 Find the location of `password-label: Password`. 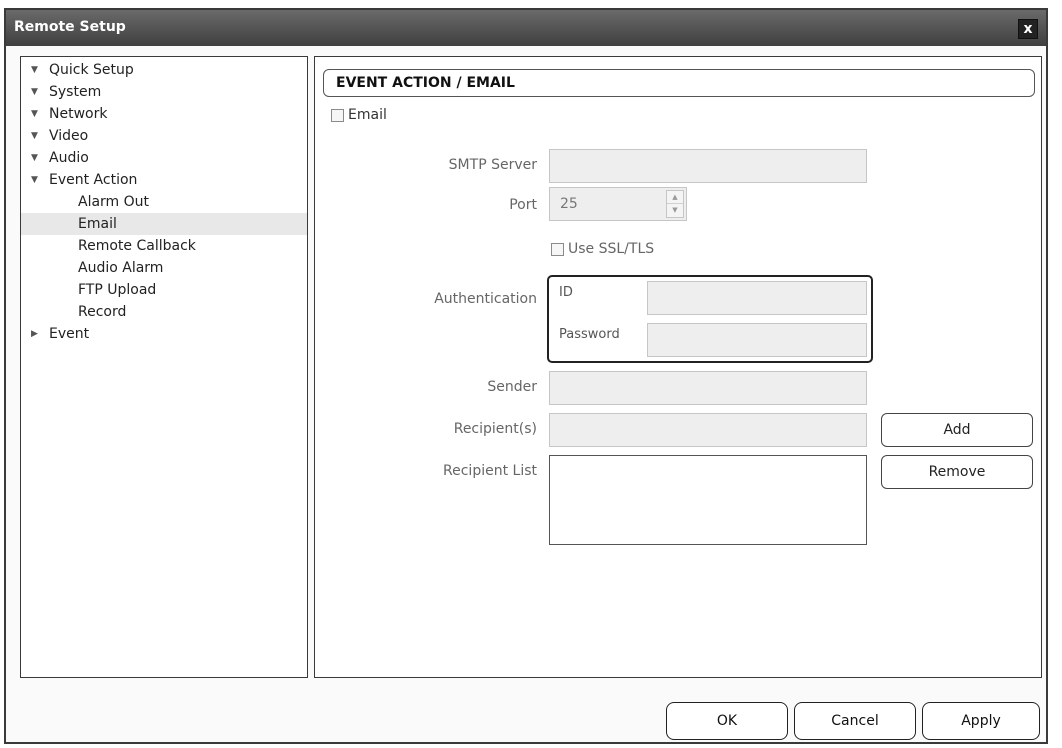

password-label: Password is located at coordinates (589, 334).